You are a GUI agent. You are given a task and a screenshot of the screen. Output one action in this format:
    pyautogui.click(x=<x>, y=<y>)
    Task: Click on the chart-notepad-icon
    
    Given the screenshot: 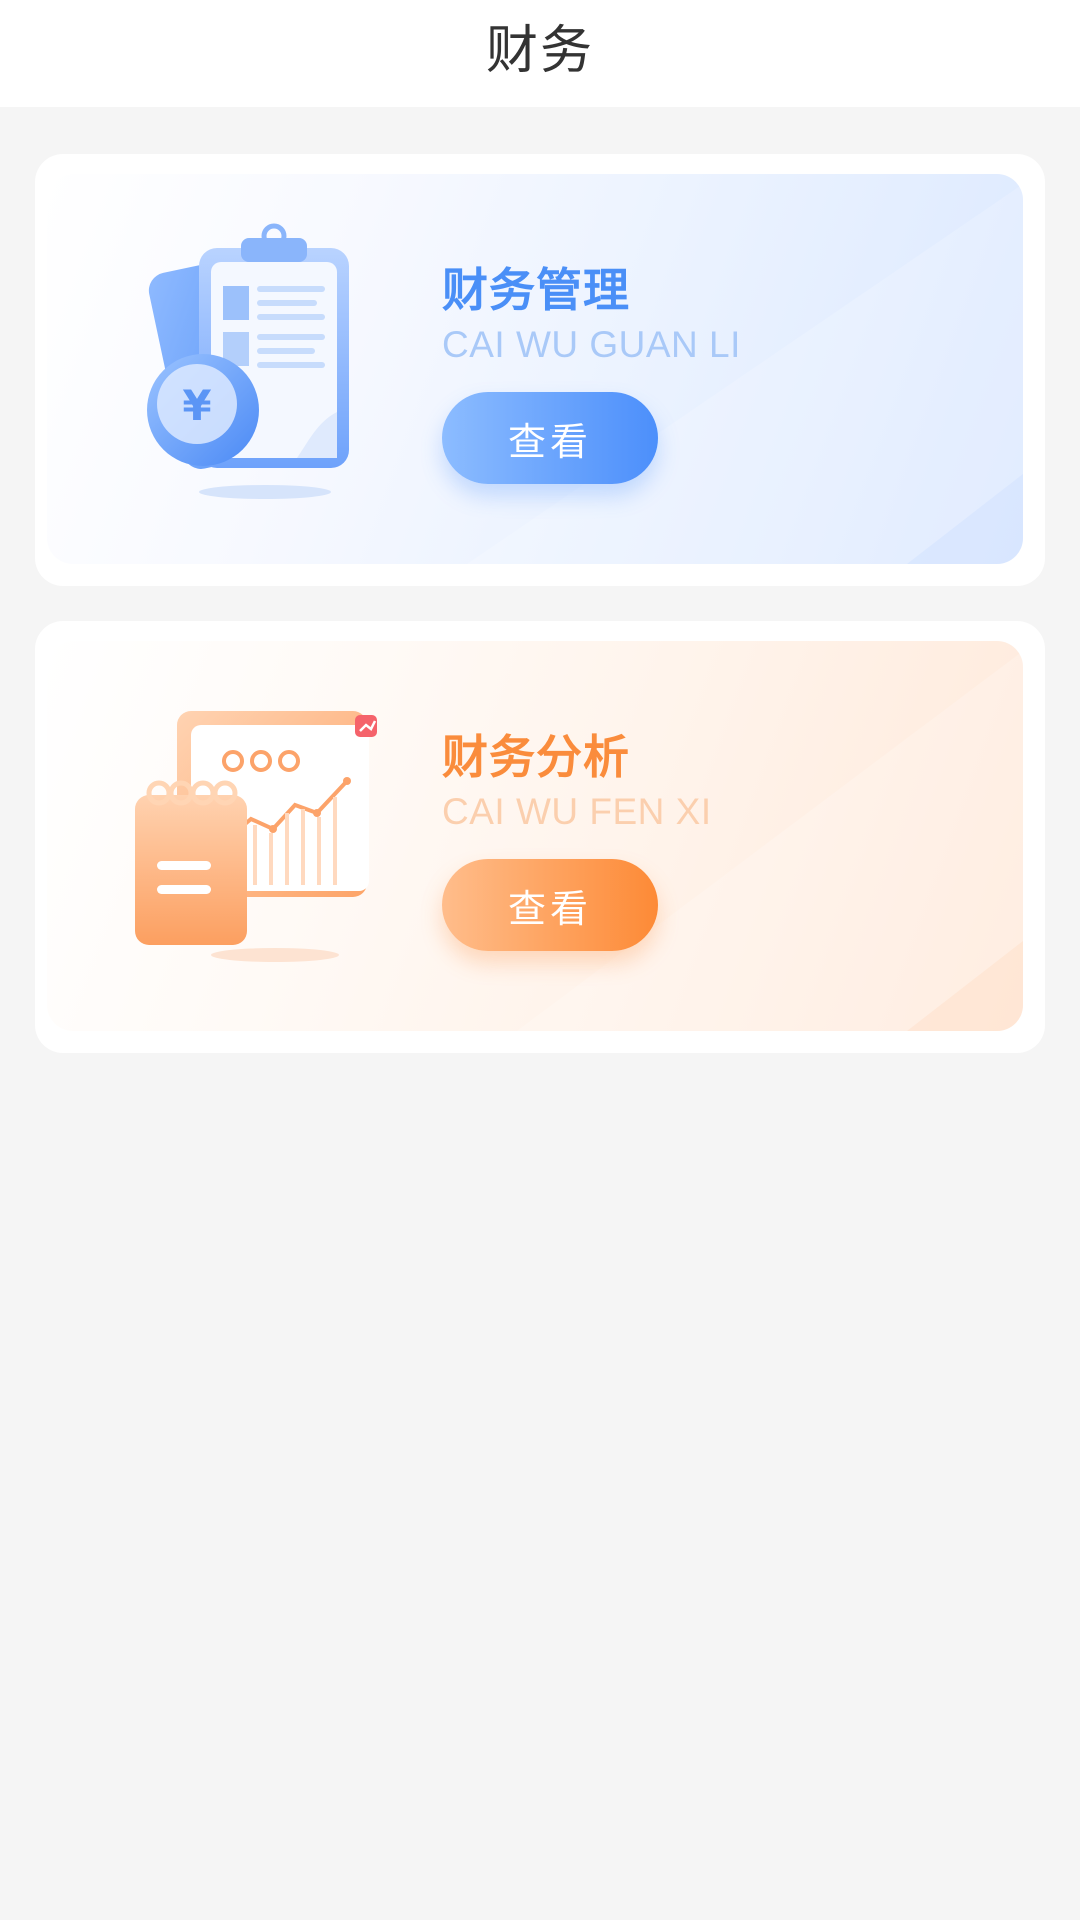 What is the action you would take?
    pyautogui.click(x=256, y=836)
    